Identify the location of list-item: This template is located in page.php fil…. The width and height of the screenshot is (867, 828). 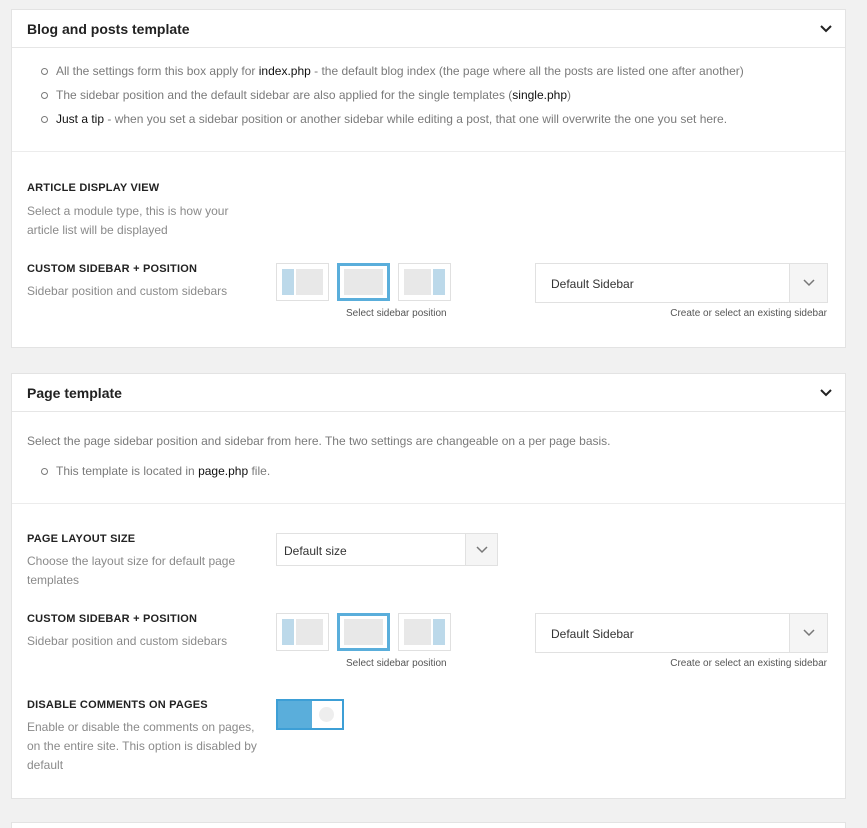
(148, 475).